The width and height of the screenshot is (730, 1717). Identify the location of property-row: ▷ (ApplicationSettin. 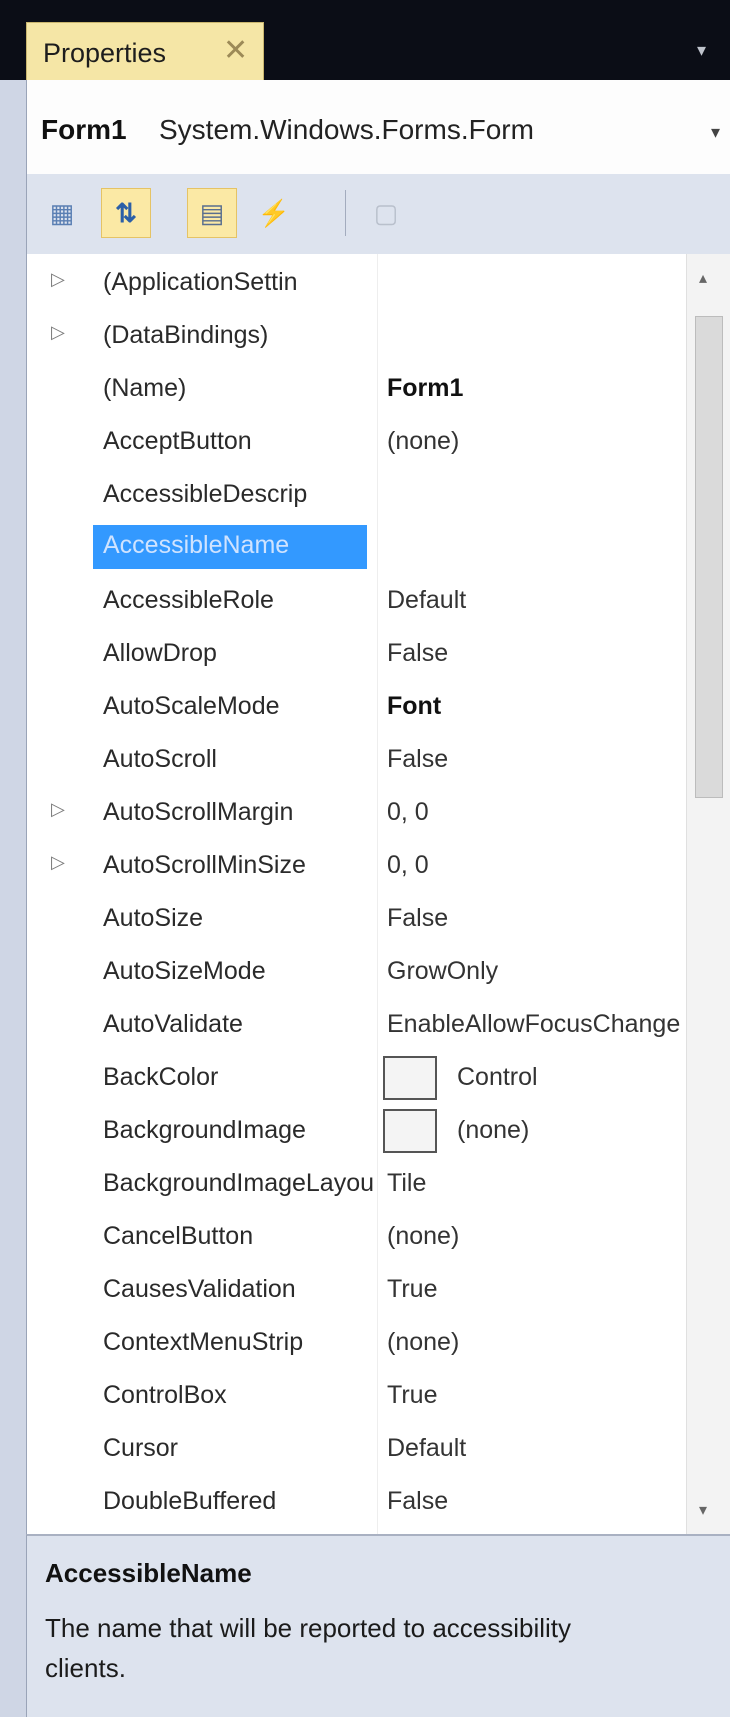
(357, 282).